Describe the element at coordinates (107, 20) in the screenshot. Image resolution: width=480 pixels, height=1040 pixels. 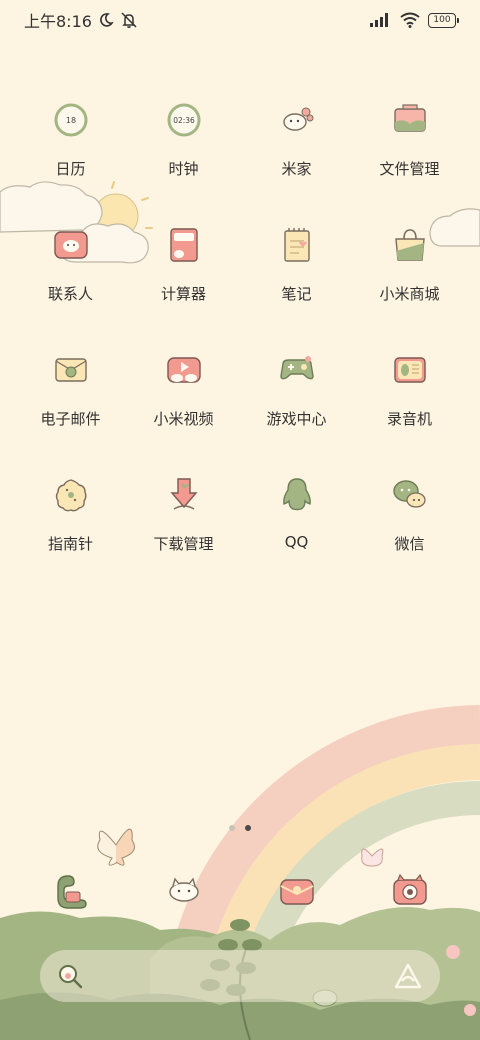
I see `moon-icon` at that location.